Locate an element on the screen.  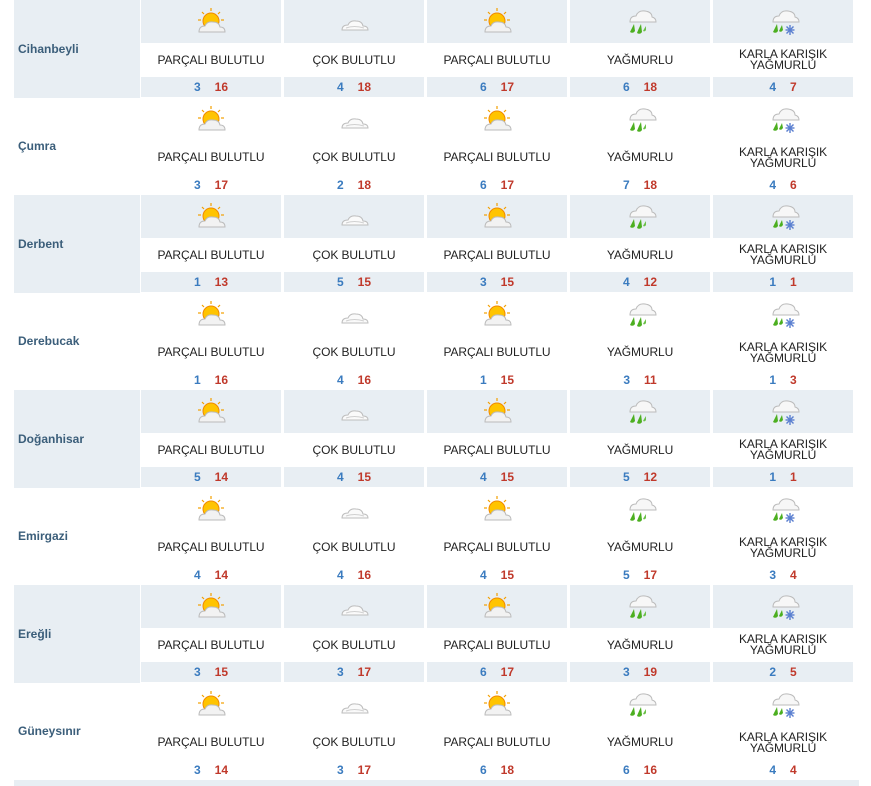
max-temp: 7 is located at coordinates (793, 87).